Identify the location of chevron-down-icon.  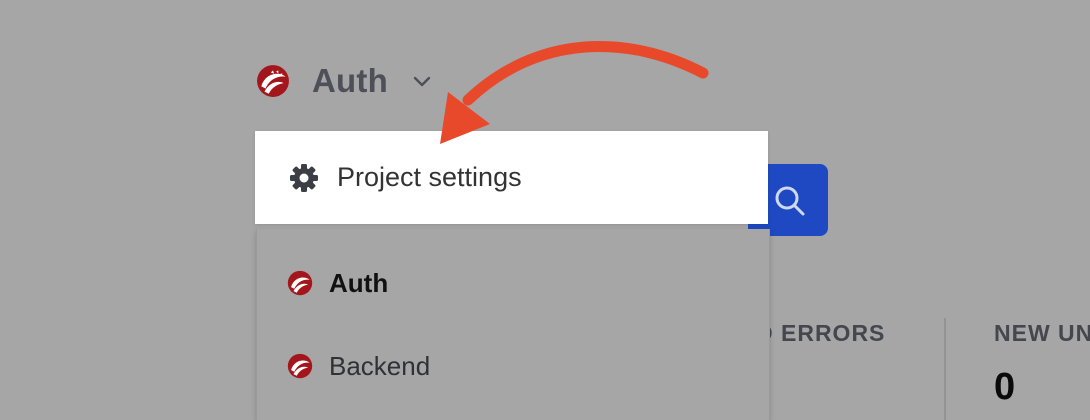
(422, 81).